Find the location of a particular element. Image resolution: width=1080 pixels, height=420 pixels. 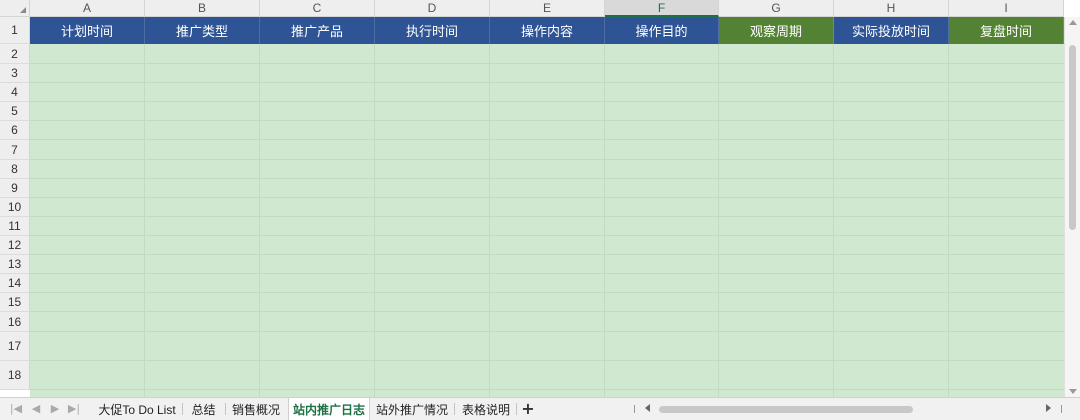

header-cell-b: 推广类型 is located at coordinates (202, 30).